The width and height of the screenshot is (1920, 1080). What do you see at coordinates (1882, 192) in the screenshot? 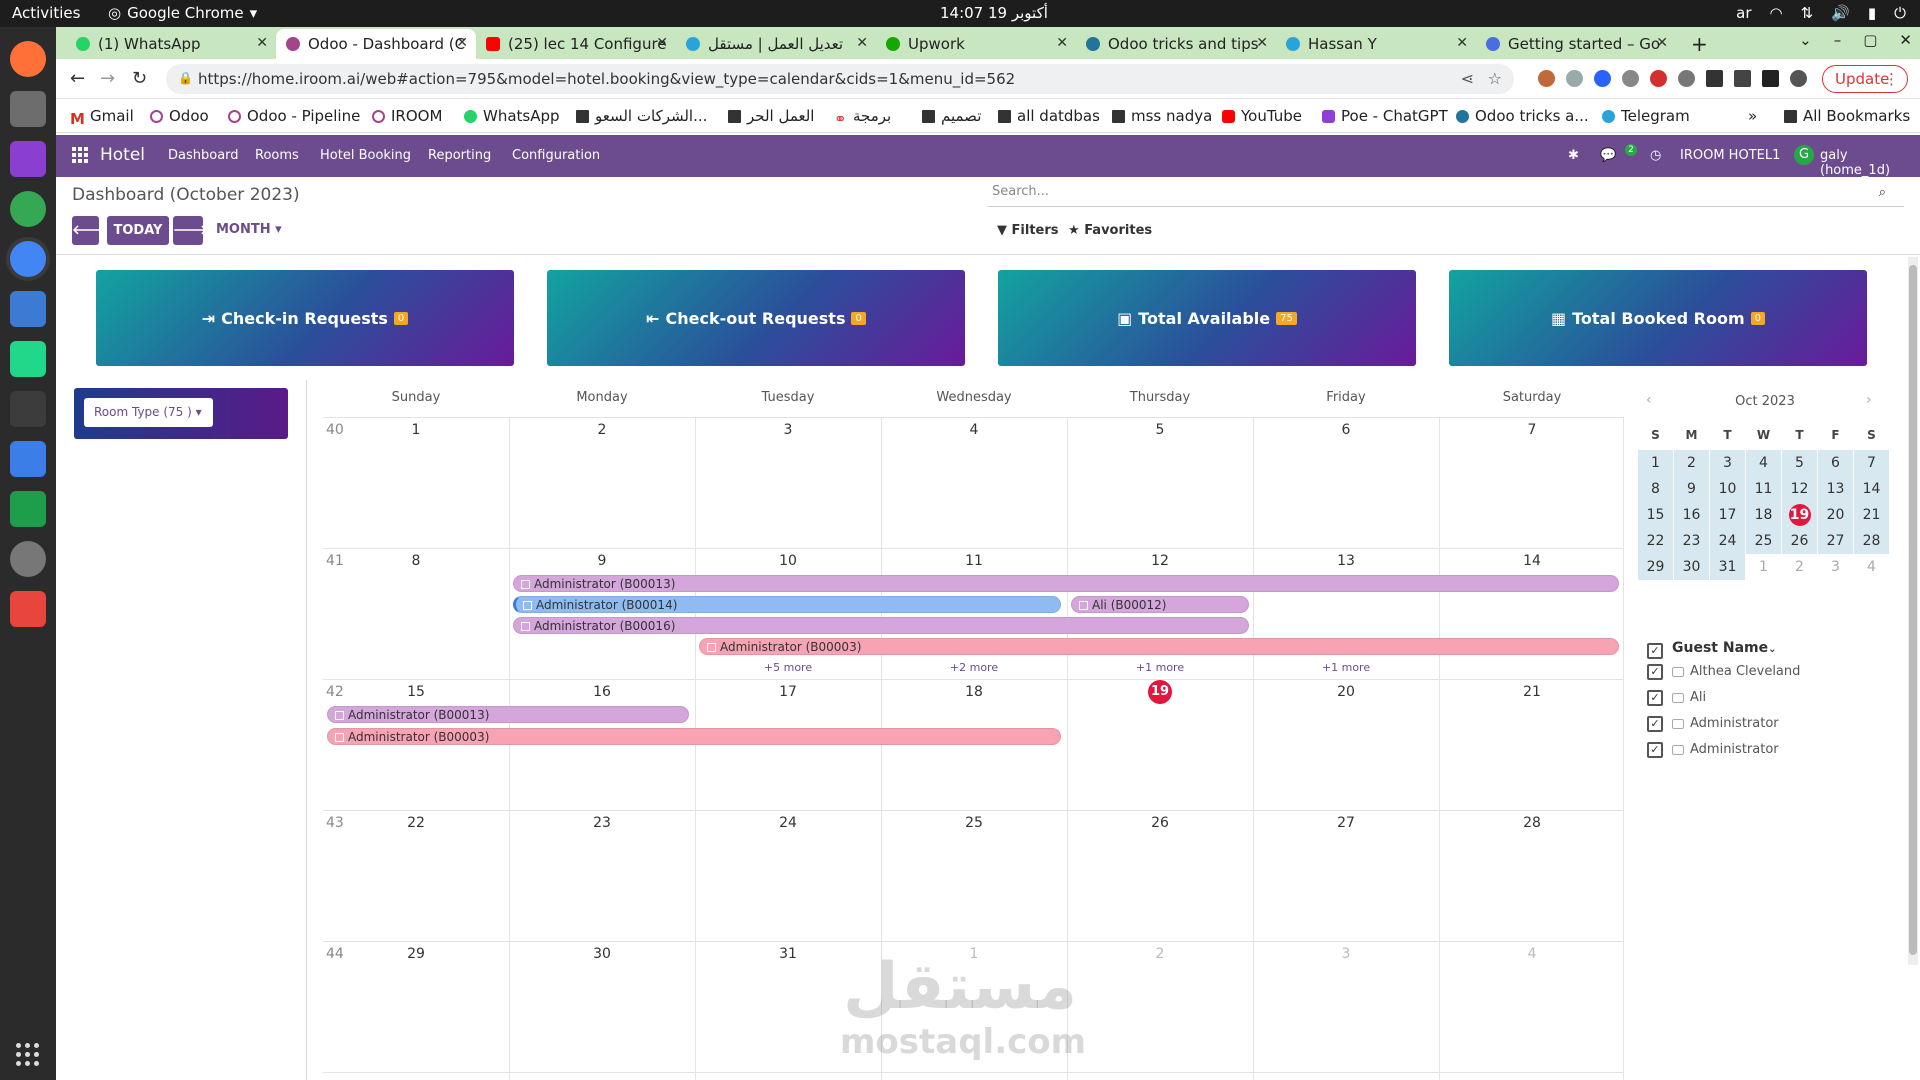
I see `search-icon: ⌕` at bounding box center [1882, 192].